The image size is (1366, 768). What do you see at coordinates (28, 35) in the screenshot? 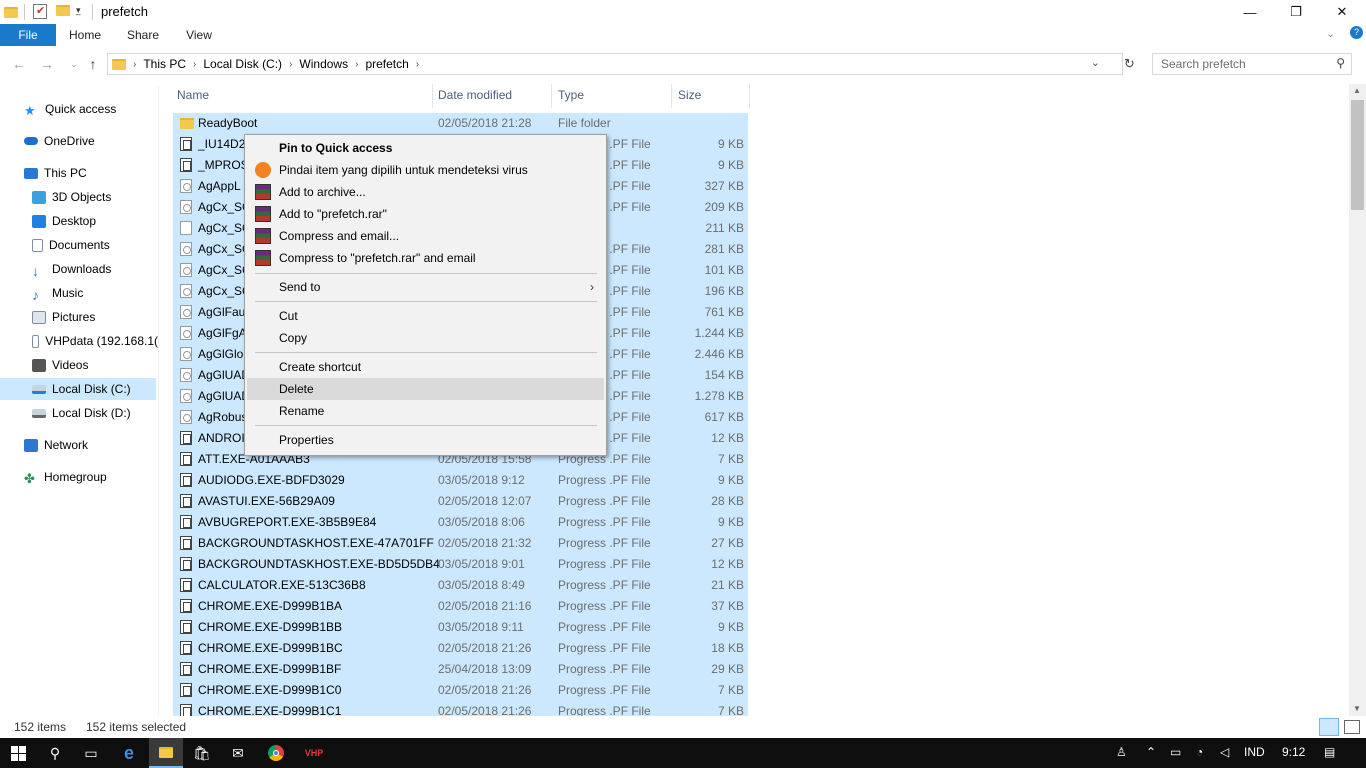
I see `tab-file: File` at bounding box center [28, 35].